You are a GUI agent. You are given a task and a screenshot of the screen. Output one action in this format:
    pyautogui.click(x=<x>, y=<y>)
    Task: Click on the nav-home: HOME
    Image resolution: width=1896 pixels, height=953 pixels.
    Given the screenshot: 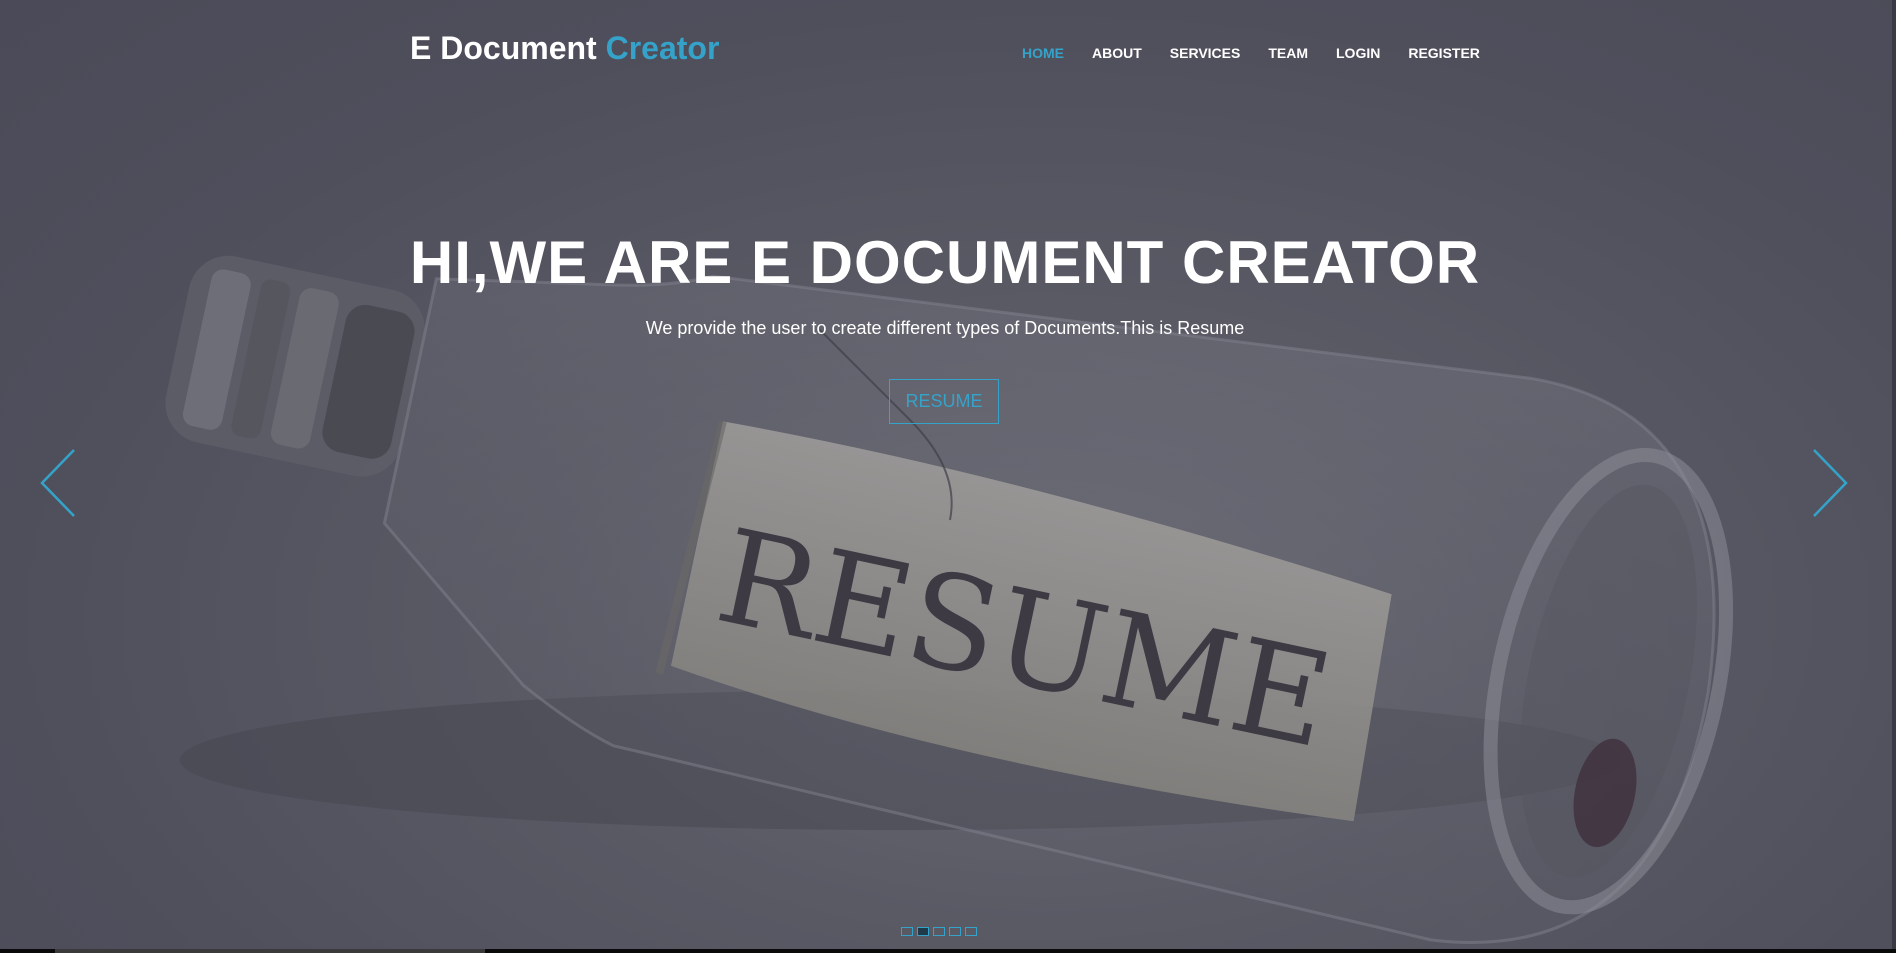 What is the action you would take?
    pyautogui.click(x=1043, y=53)
    